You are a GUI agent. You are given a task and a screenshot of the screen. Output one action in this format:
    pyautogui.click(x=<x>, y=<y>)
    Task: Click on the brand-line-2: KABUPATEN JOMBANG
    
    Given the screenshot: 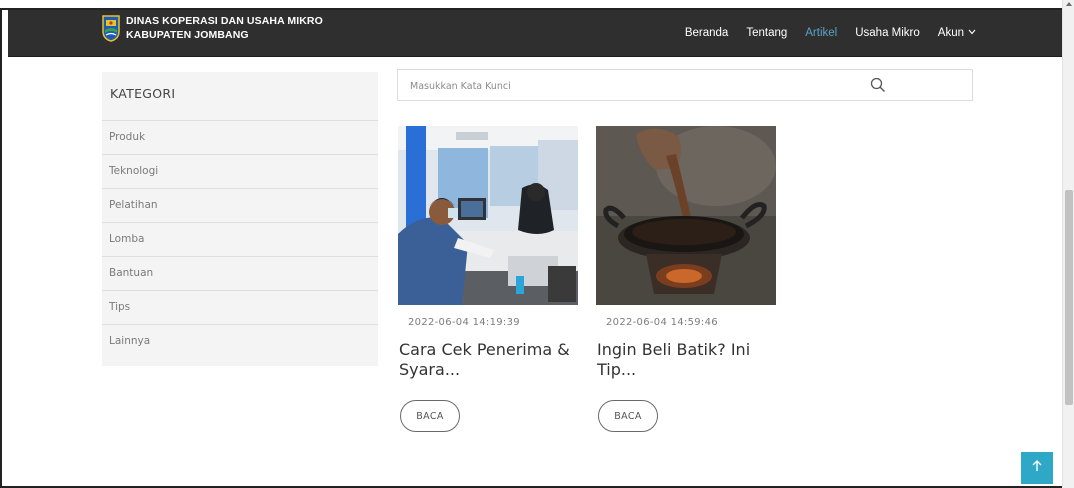 What is the action you would take?
    pyautogui.click(x=187, y=35)
    